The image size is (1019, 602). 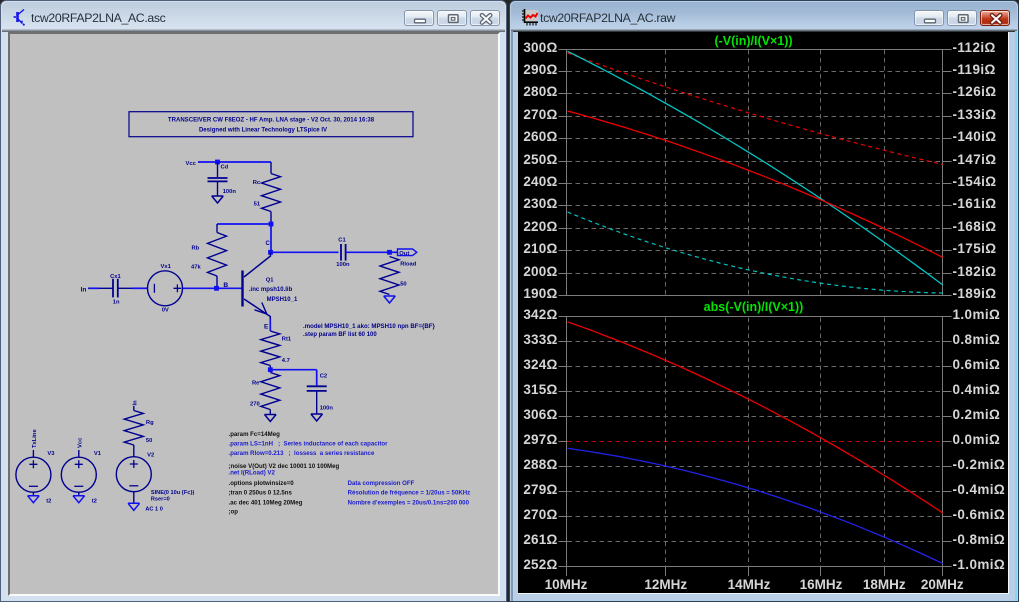 I want to click on svg-text: -182iΩ, so click(x=975, y=271).